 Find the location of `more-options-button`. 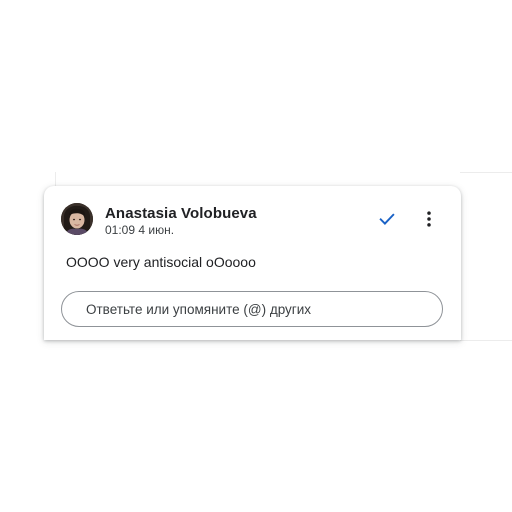

more-options-button is located at coordinates (429, 219).